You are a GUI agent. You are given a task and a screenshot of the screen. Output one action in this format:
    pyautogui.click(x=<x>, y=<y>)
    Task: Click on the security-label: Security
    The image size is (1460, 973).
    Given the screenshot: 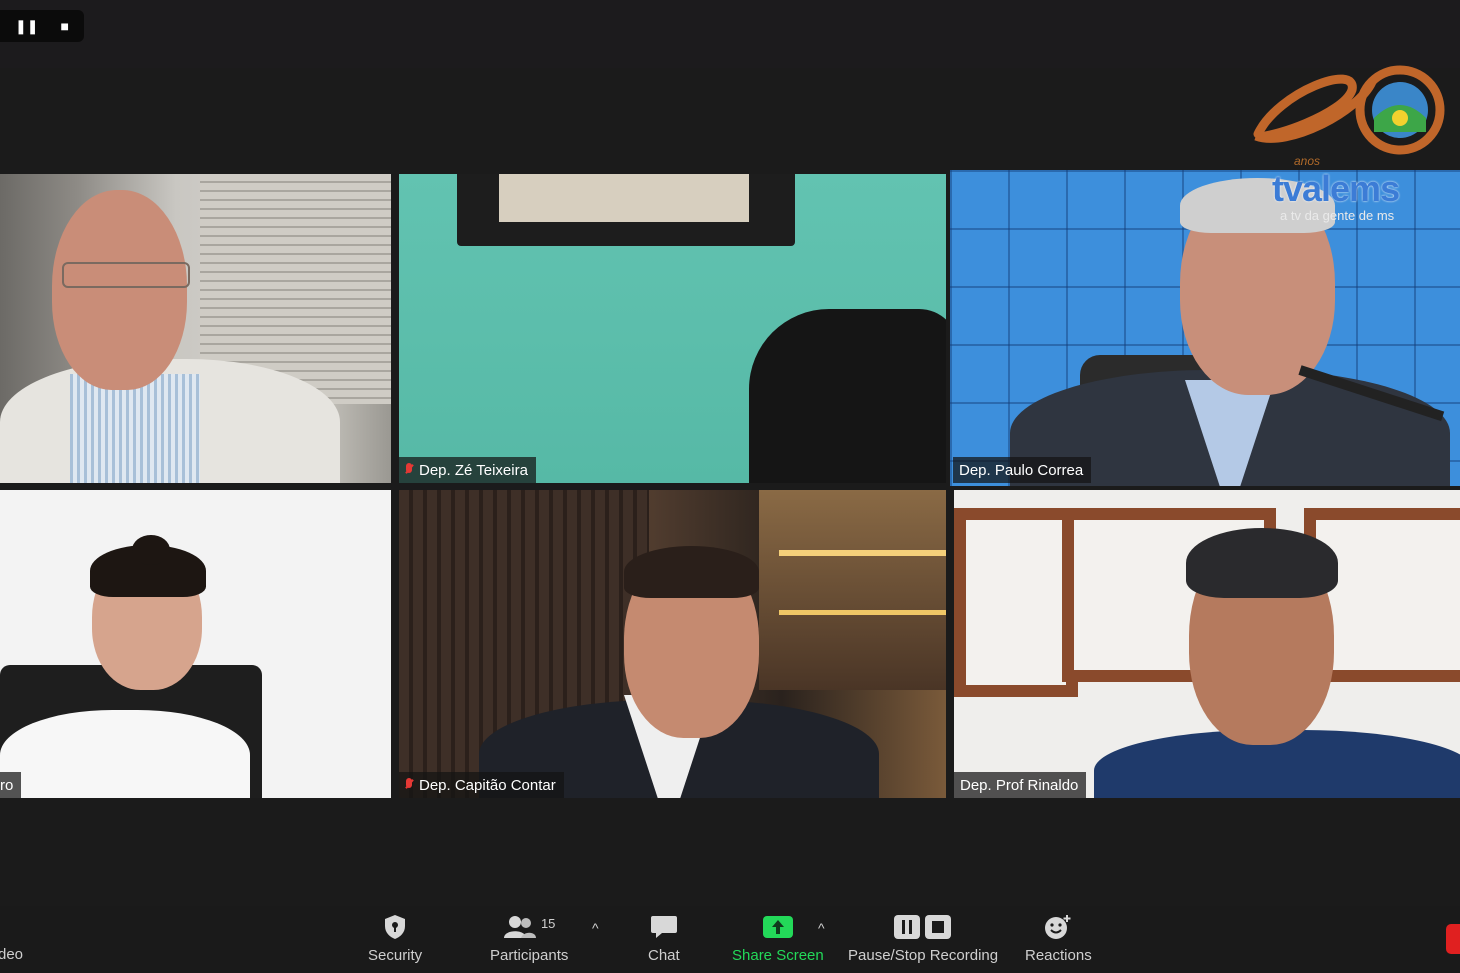 What is the action you would take?
    pyautogui.click(x=395, y=955)
    